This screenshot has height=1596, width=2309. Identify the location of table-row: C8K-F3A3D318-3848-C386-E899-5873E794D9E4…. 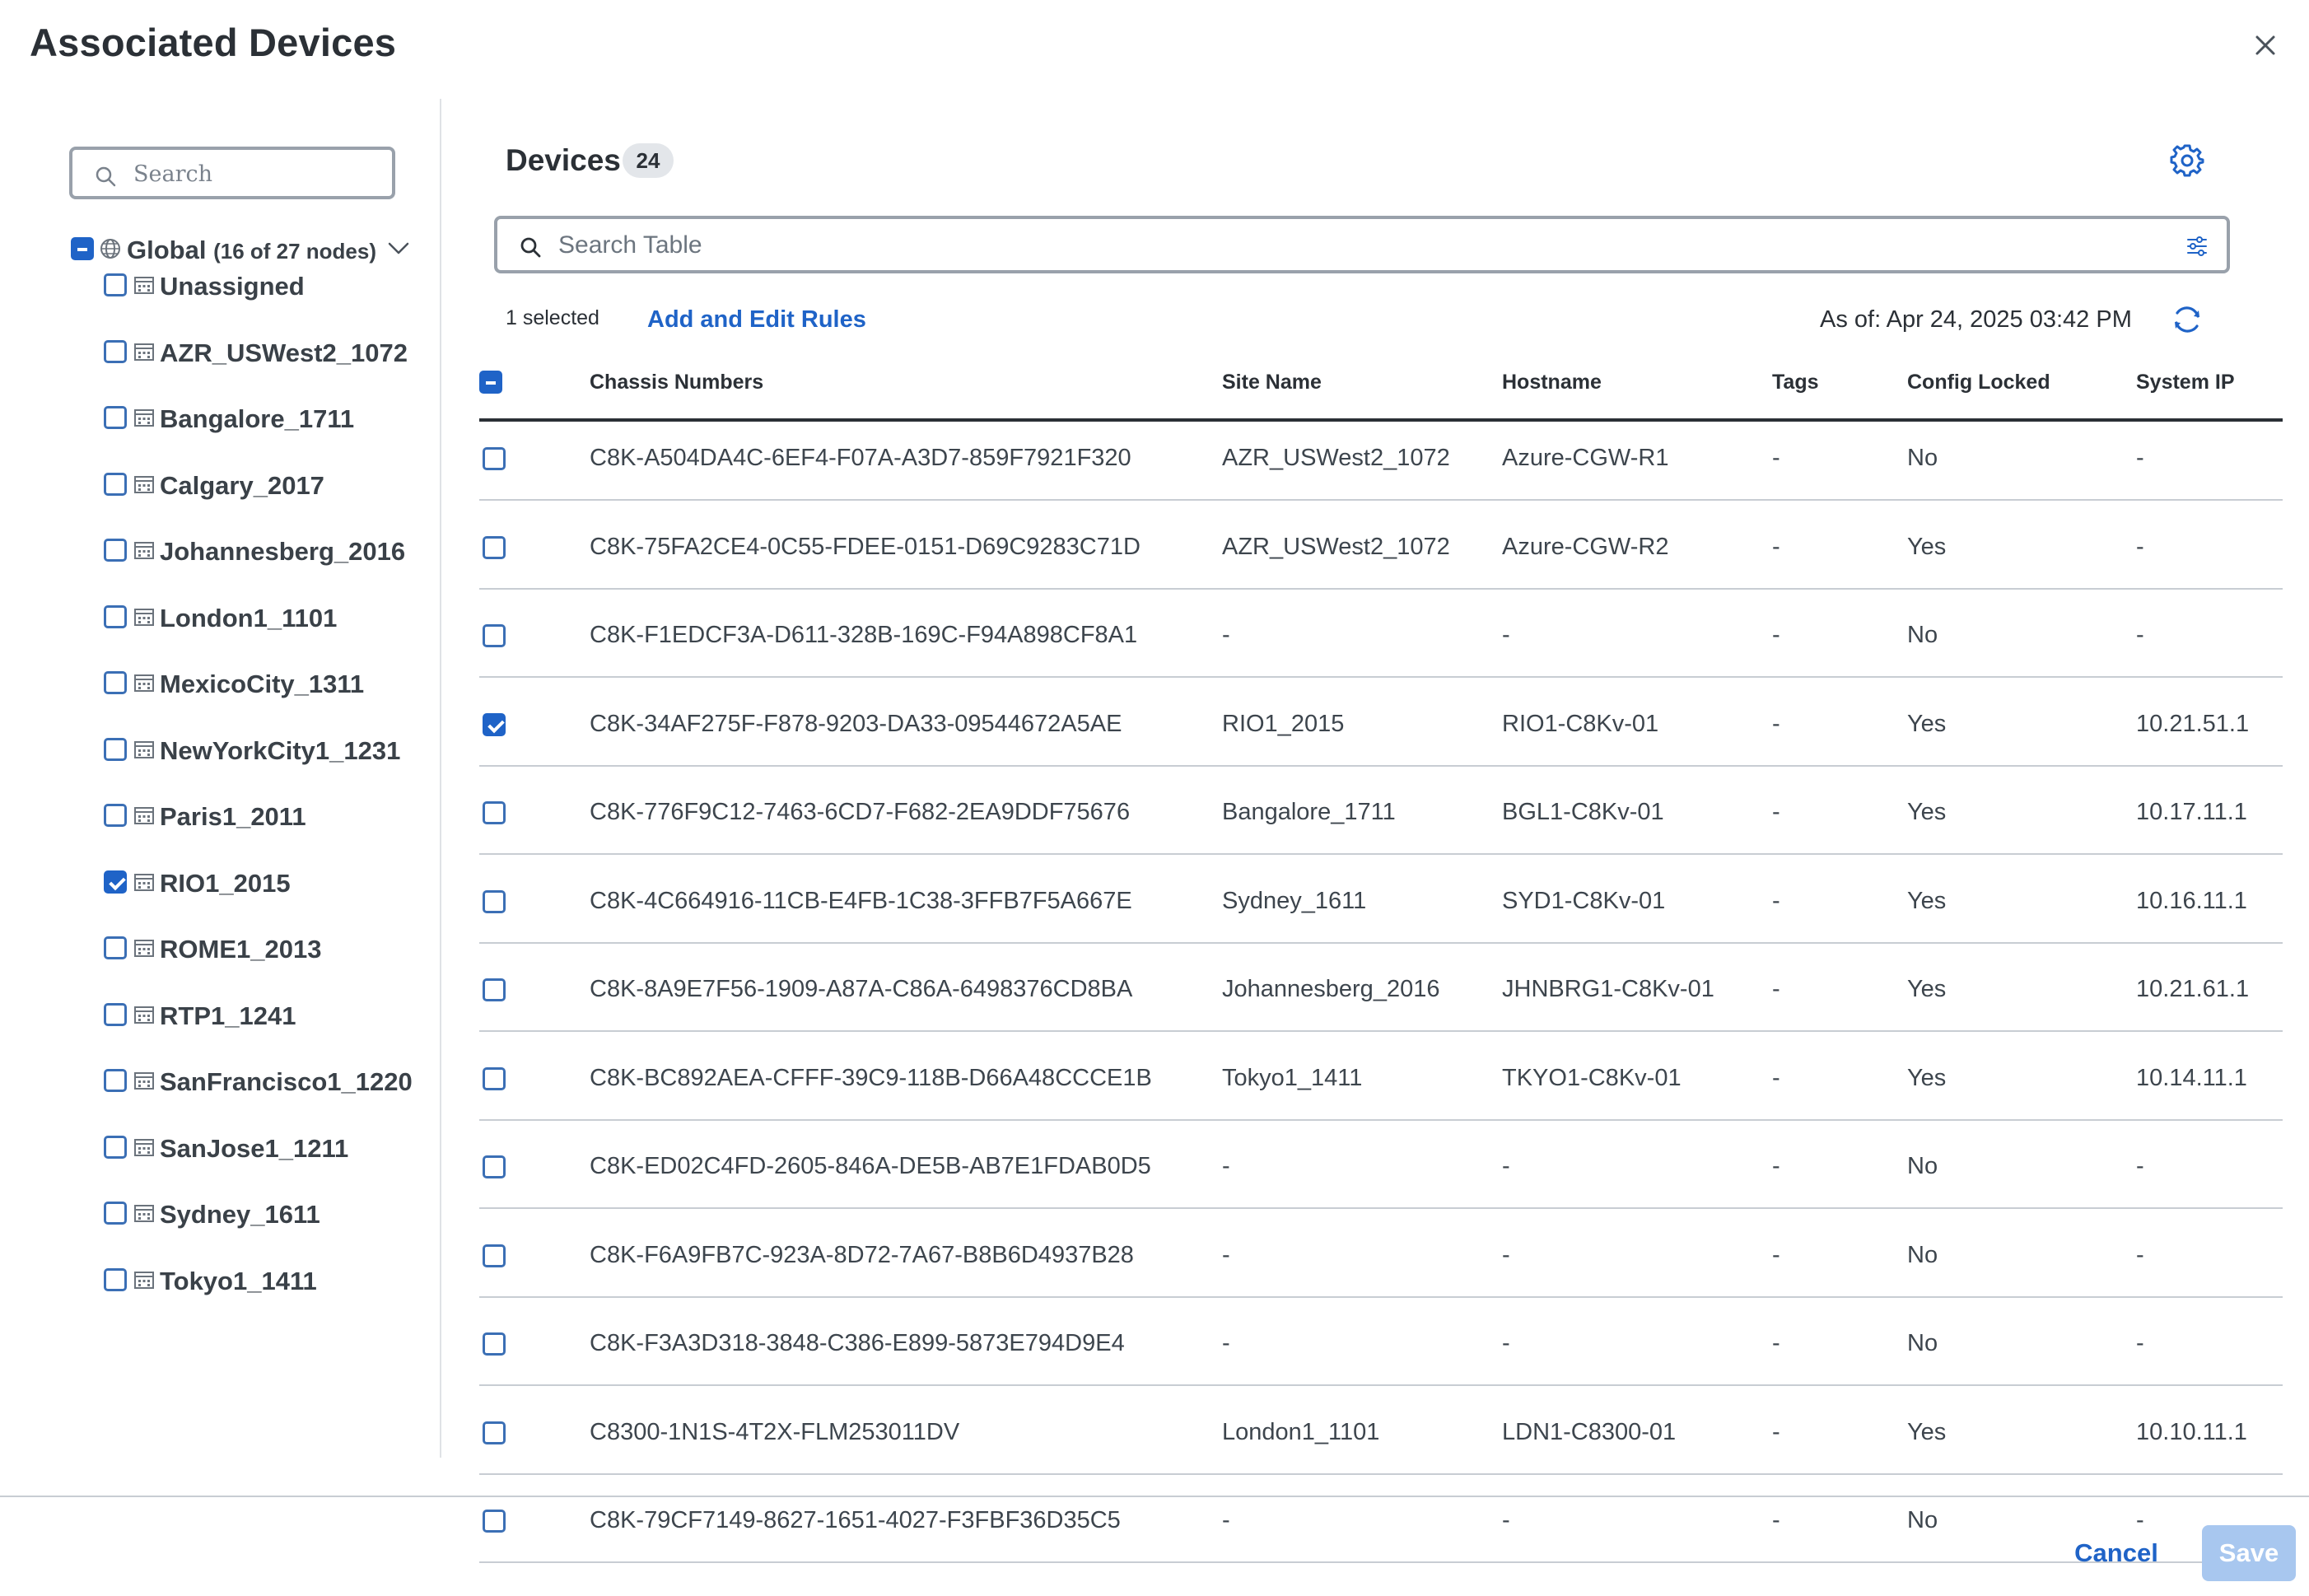
(1381, 1346).